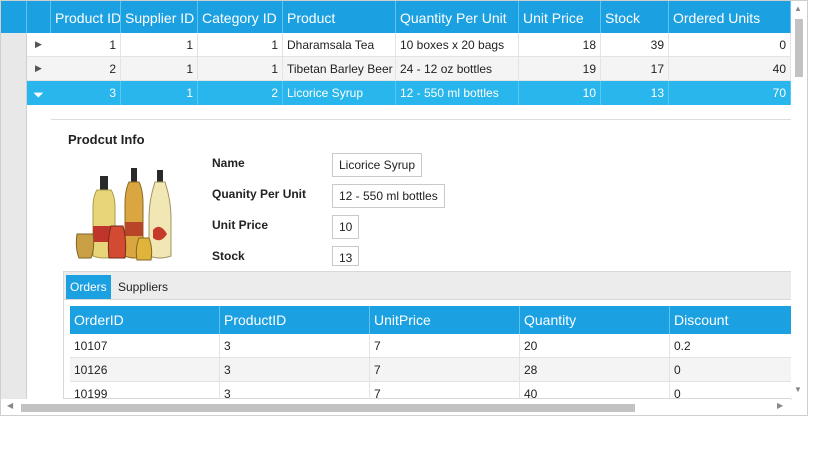 Image resolution: width=840 pixels, height=450 pixels. I want to click on orders-cell-orderid: 10126, so click(145, 370).